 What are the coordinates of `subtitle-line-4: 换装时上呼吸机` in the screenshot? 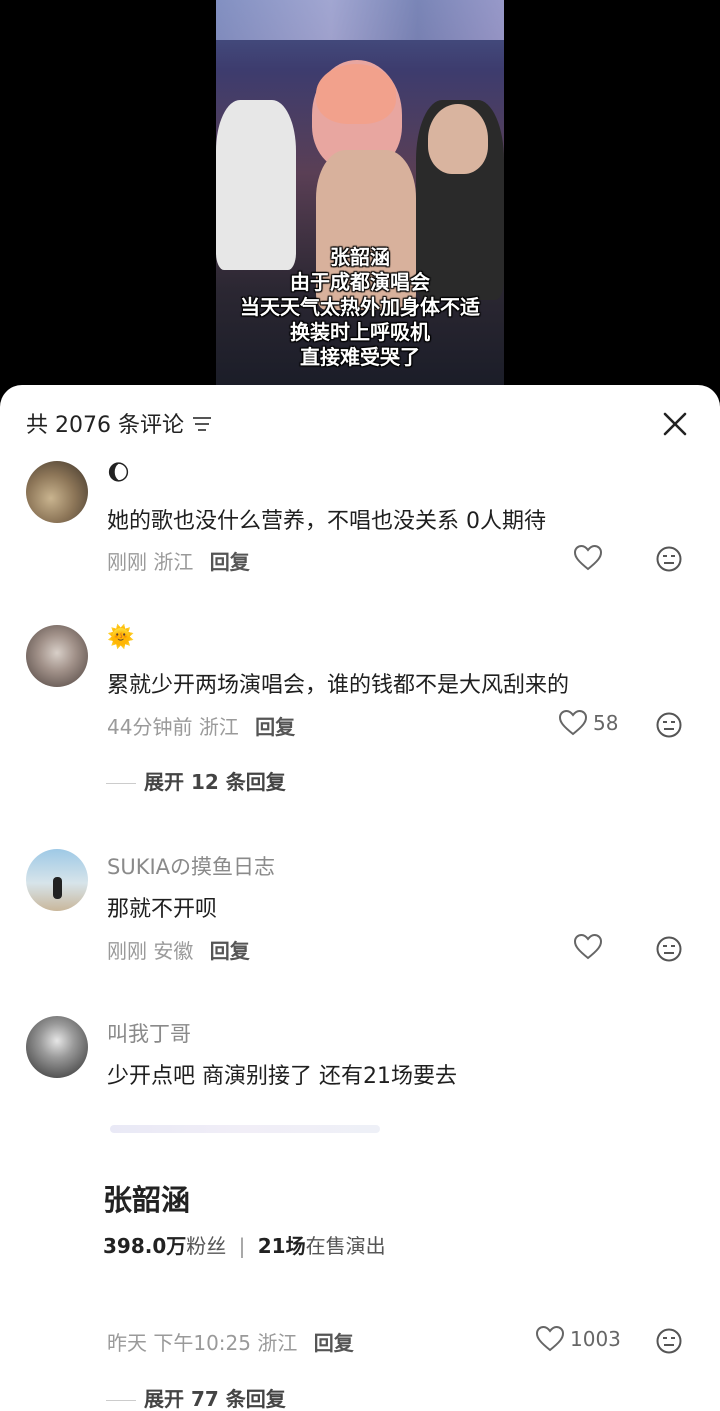 It's located at (360, 332).